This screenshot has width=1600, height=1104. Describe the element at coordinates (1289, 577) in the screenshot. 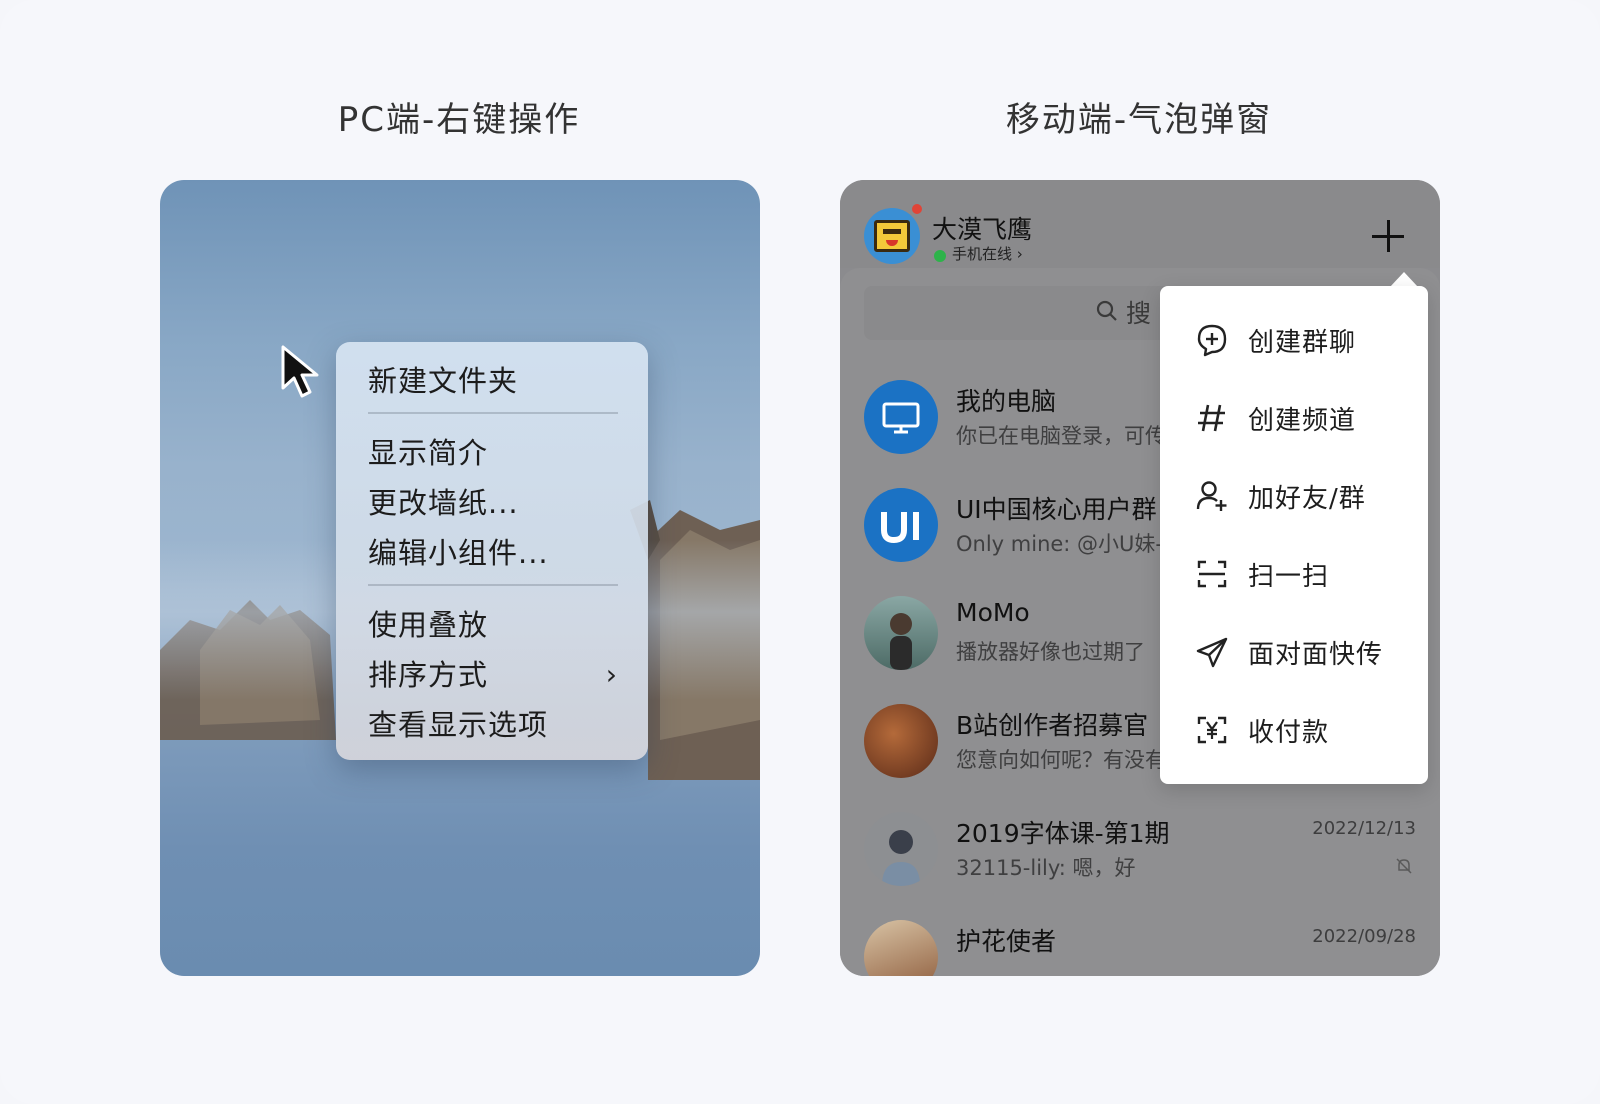

I see `menu-item-label: 扫一扫` at that location.